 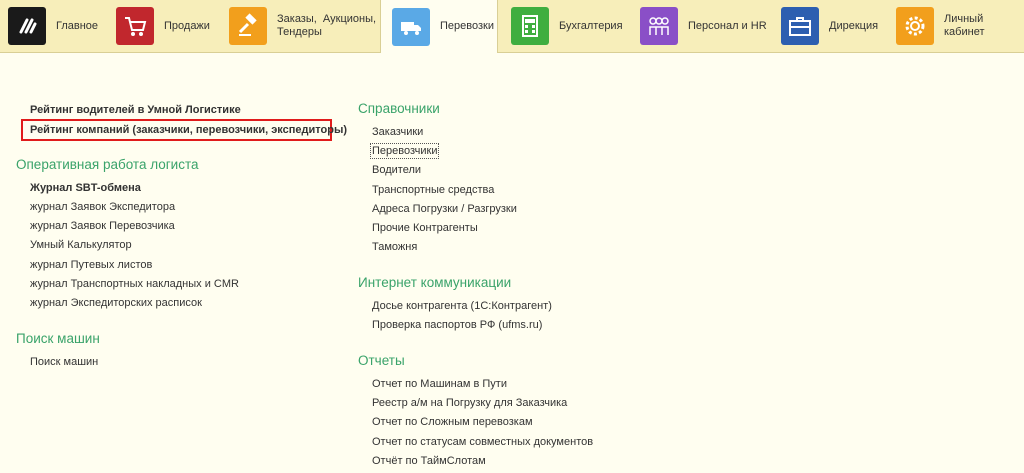 What do you see at coordinates (394, 247) in the screenshot?
I see `menu-item: Таможня` at bounding box center [394, 247].